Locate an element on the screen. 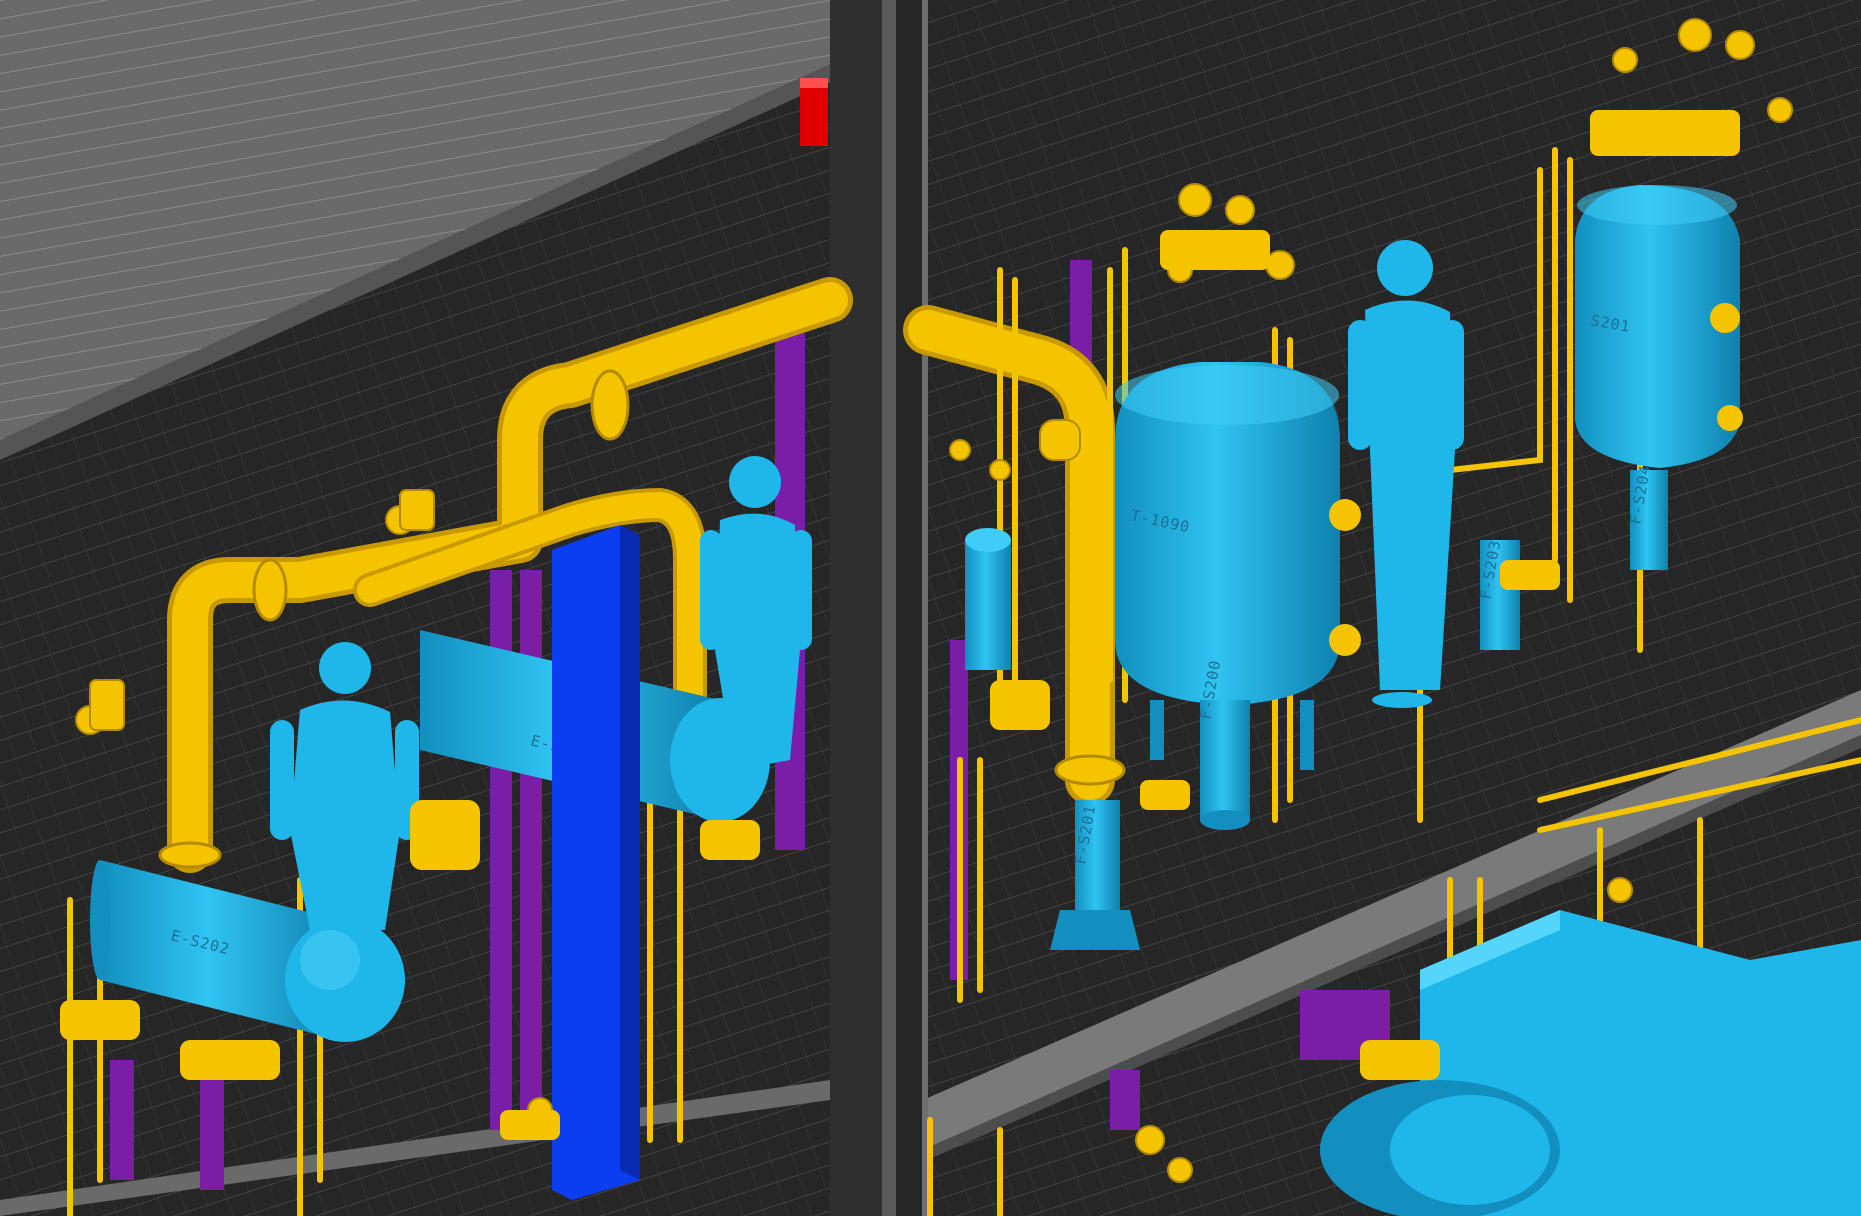 Image resolution: width=1861 pixels, height=1216 pixels. small-vessel is located at coordinates (988, 599).